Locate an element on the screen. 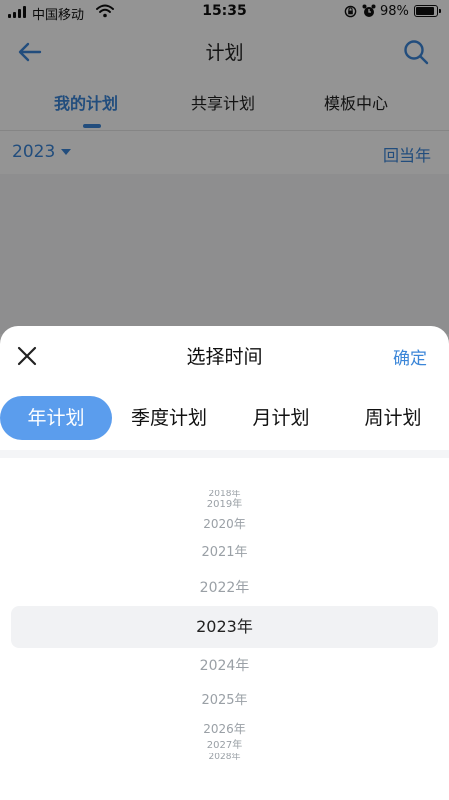 Image resolution: width=449 pixels, height=800 pixels. picker-item: 2028年 is located at coordinates (224, 757).